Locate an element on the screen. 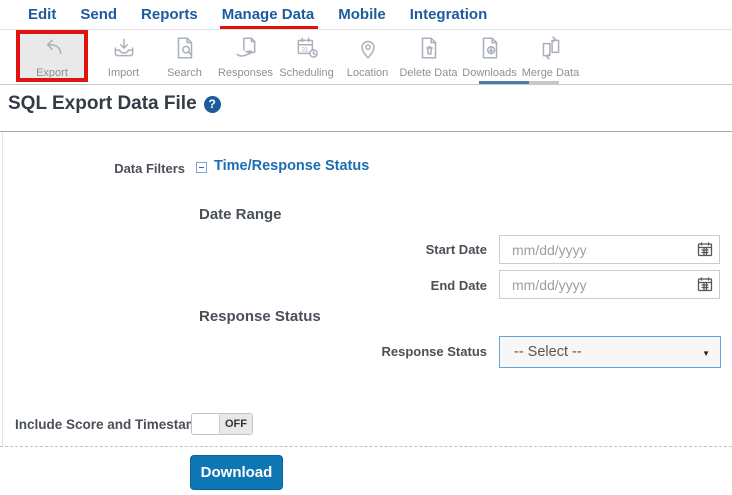  start-date-input is located at coordinates (609, 249).